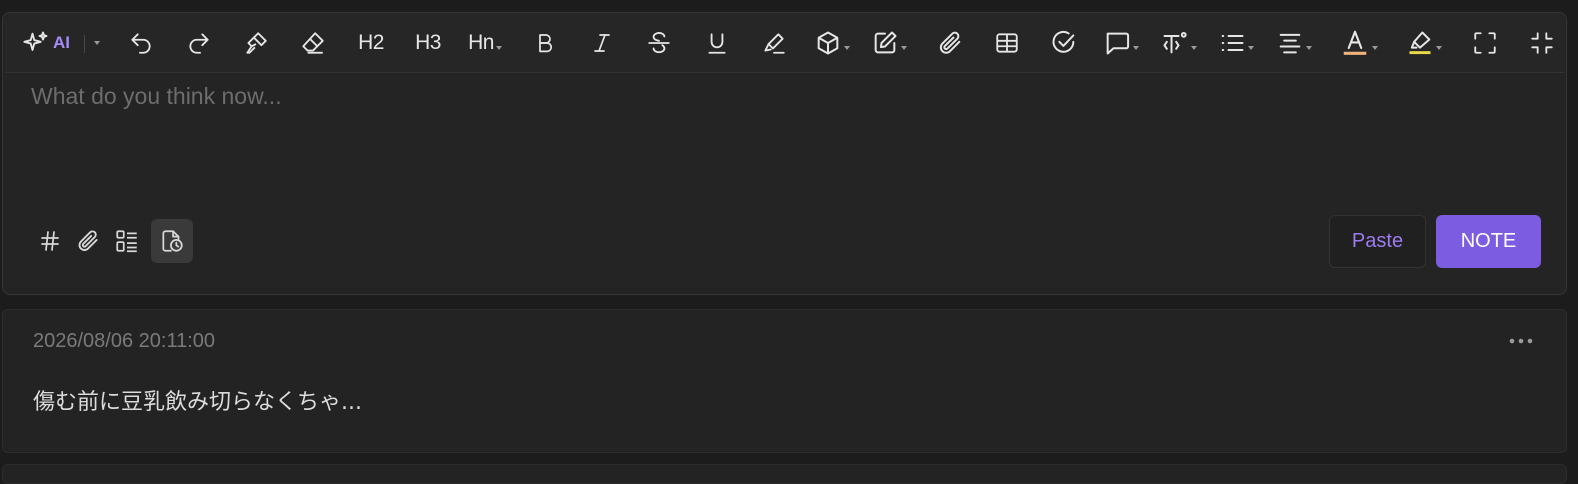 This screenshot has width=1578, height=484. Describe the element at coordinates (481, 42) in the screenshot. I see `heading-n-label: Hn` at that location.